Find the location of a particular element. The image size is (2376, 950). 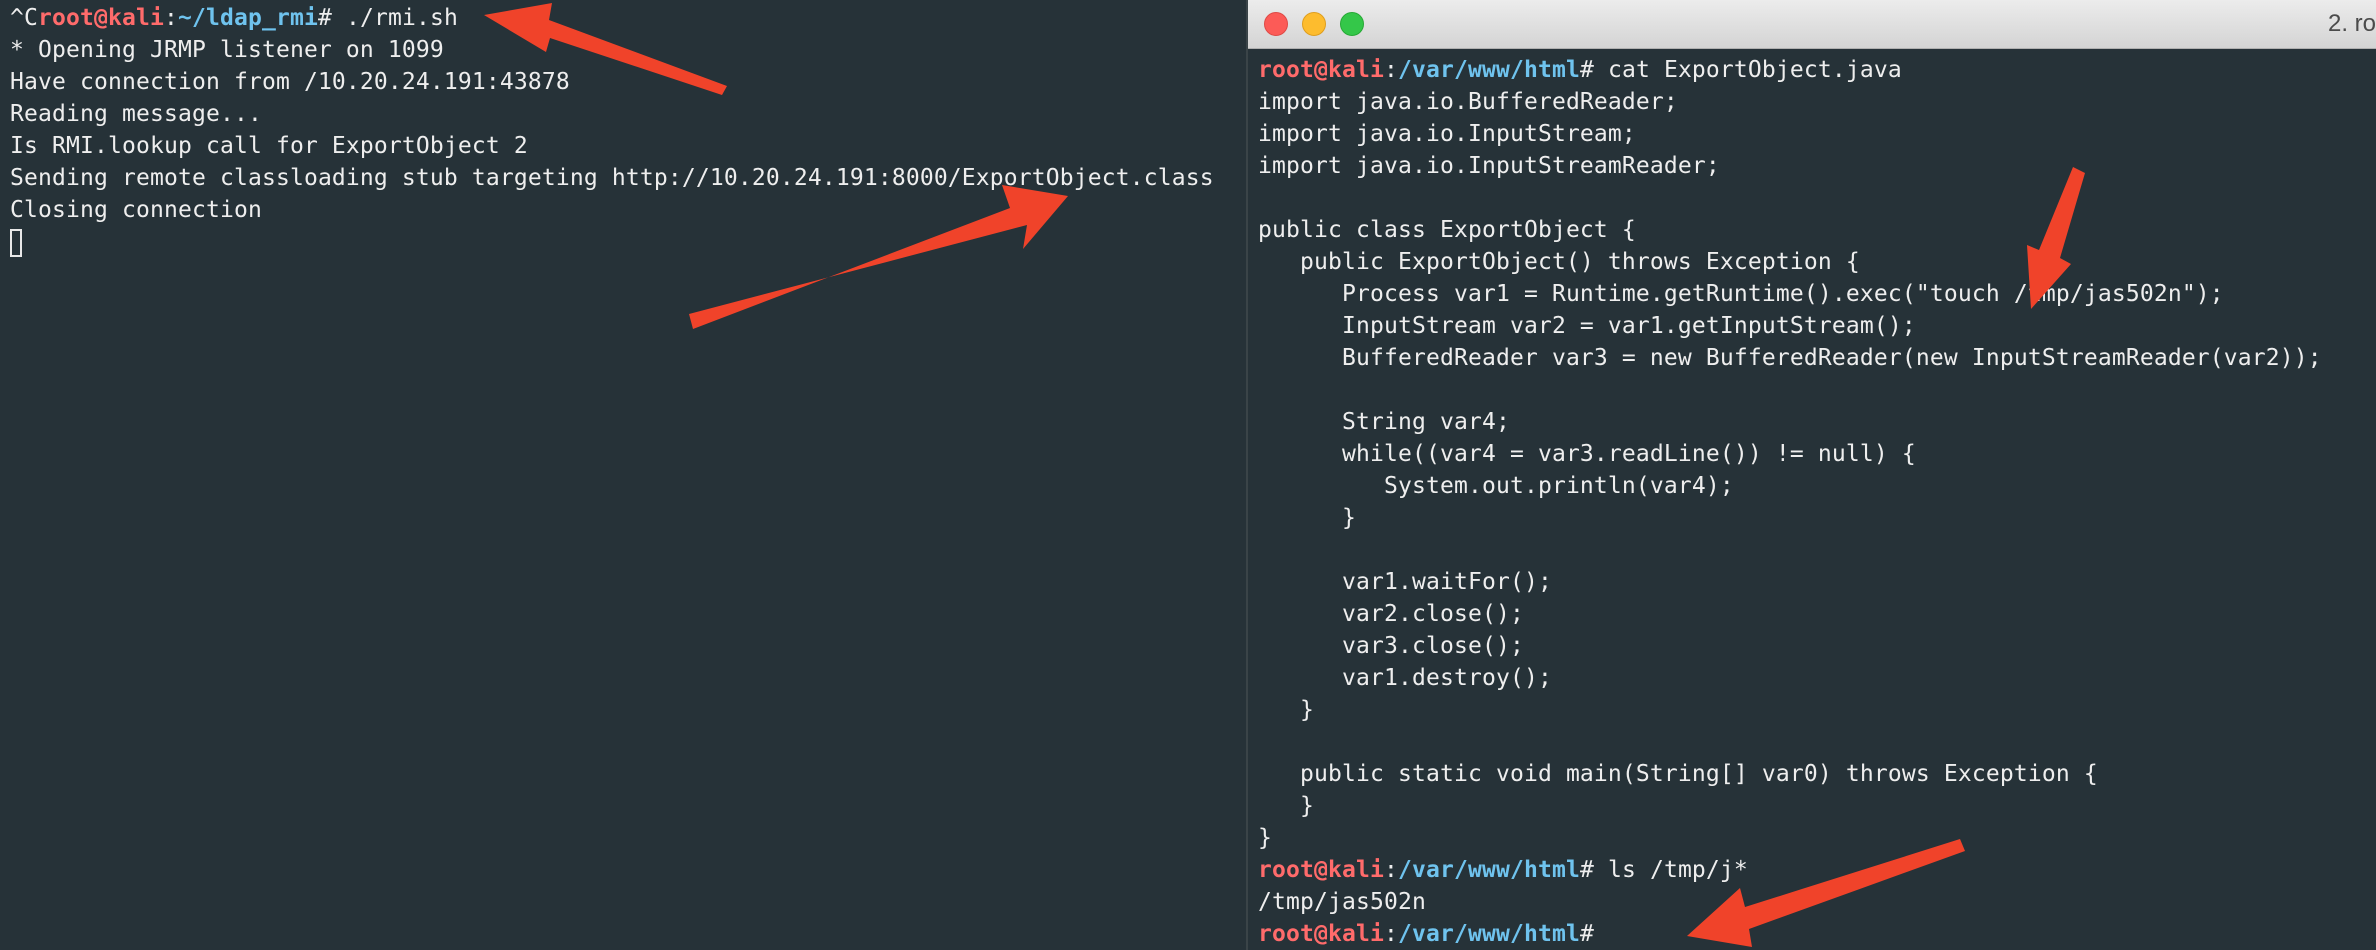

prompt-path: ~/ldap_rmi is located at coordinates (247, 18).